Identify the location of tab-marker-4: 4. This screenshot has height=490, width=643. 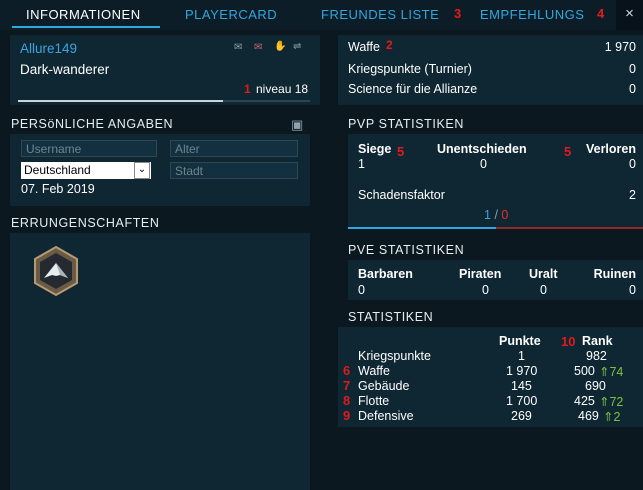
(601, 13).